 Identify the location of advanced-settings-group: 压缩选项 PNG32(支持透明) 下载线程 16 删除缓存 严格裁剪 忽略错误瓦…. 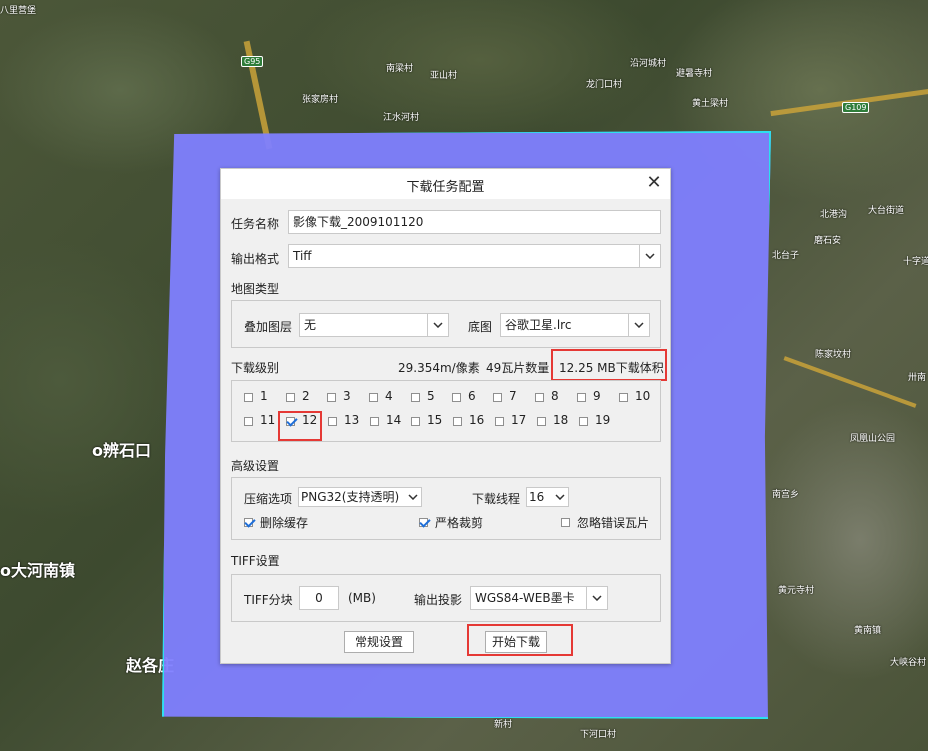
(446, 508).